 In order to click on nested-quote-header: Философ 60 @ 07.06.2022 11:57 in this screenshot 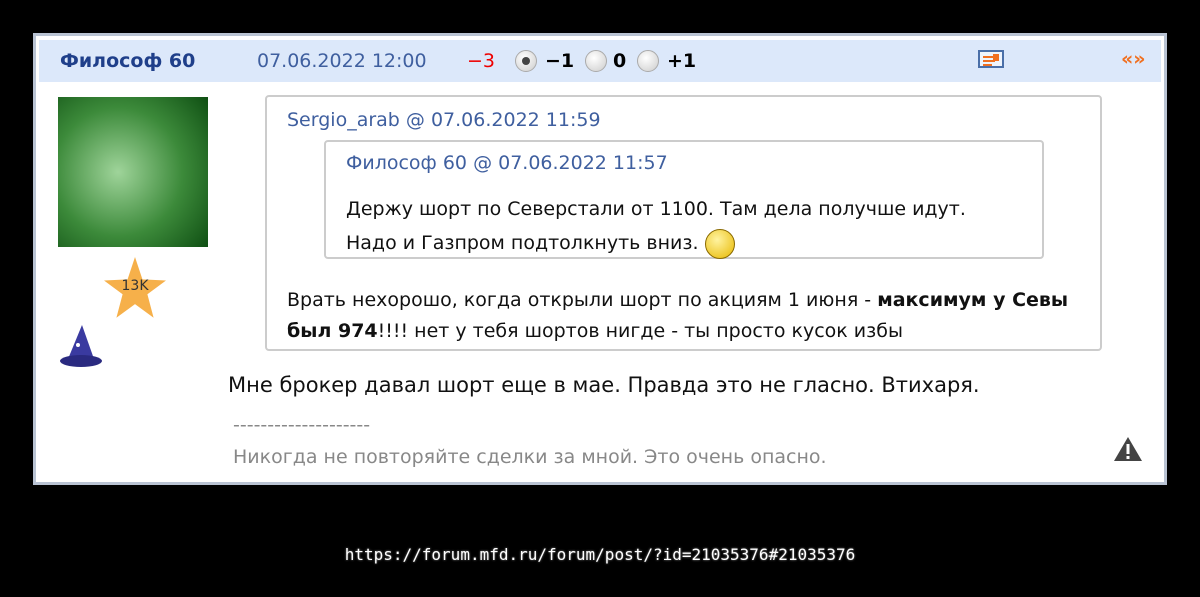, I will do `click(507, 163)`.